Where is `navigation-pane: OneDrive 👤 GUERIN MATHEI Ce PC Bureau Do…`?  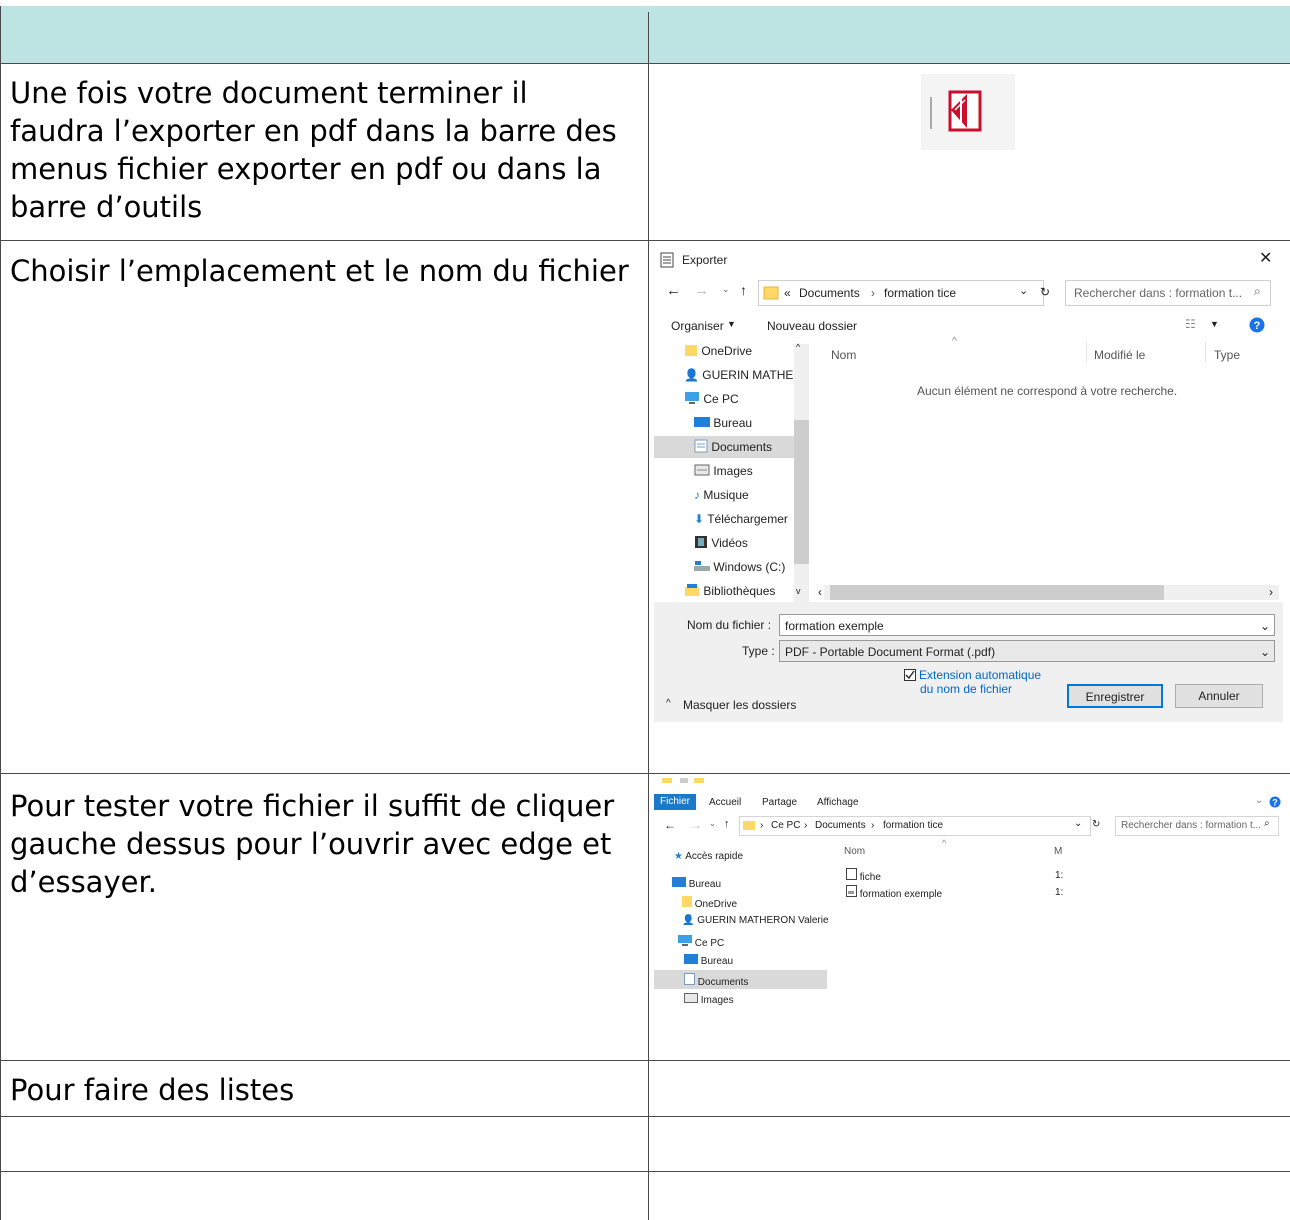
navigation-pane: OneDrive 👤 GUERIN MATHEI Ce PC Bureau Do… is located at coordinates (731, 471).